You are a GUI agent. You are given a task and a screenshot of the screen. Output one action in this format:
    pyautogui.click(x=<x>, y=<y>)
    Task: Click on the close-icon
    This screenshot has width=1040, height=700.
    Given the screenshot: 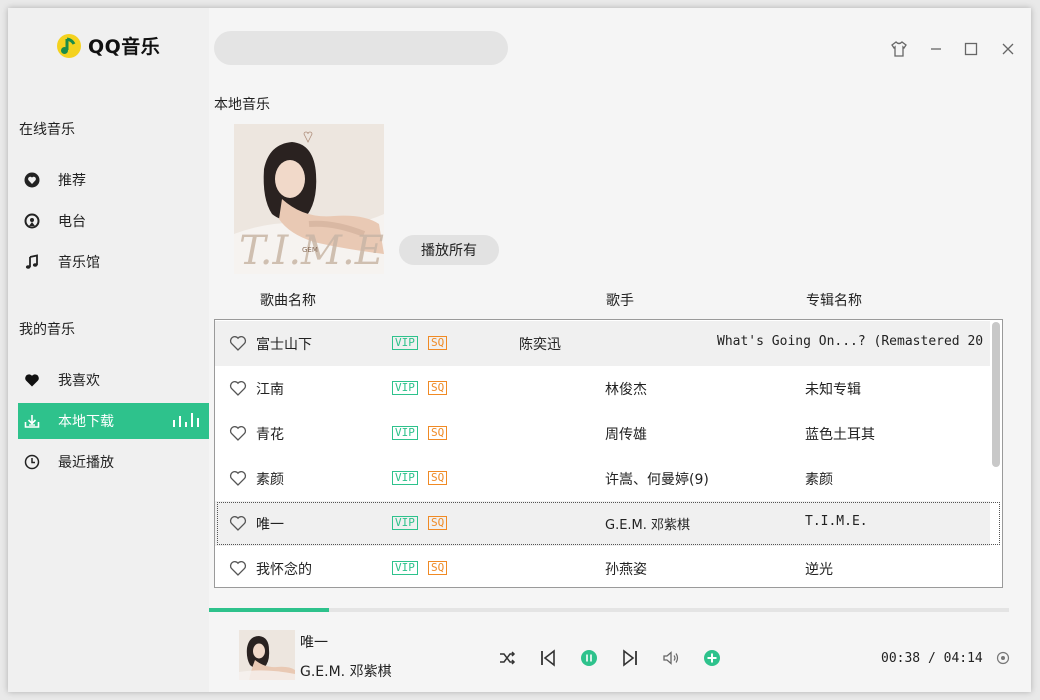 What is the action you would take?
    pyautogui.click(x=1008, y=49)
    